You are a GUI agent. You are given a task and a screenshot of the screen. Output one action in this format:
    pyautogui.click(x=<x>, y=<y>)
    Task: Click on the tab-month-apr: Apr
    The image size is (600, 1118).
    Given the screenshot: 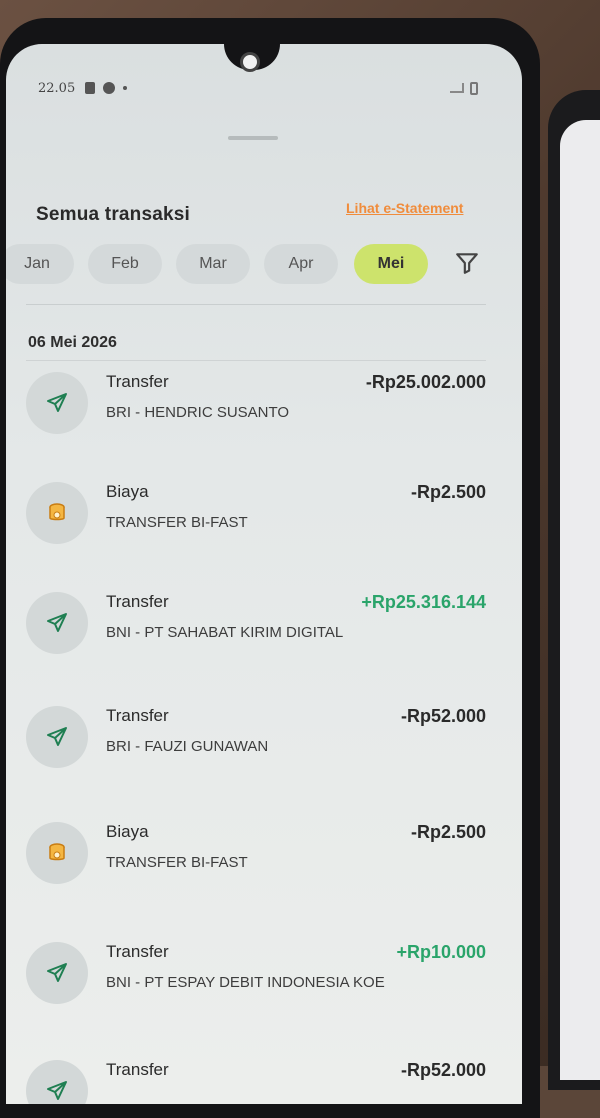 What is the action you would take?
    pyautogui.click(x=301, y=264)
    